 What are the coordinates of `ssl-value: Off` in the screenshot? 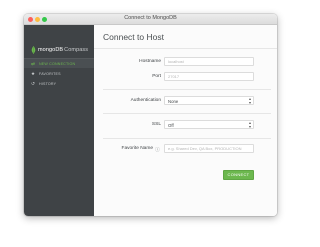 It's located at (171, 125).